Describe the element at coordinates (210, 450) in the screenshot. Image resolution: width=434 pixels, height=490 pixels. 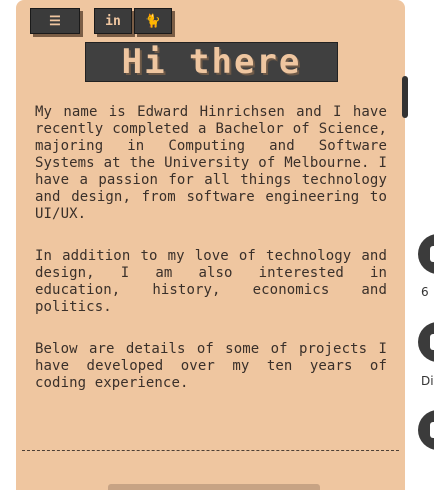
I see `section-divider` at that location.